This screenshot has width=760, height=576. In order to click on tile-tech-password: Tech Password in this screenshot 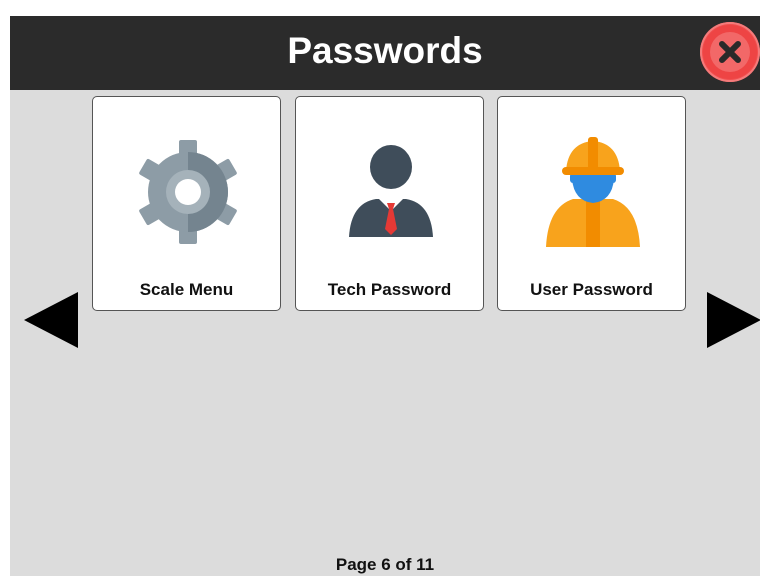, I will do `click(389, 203)`.